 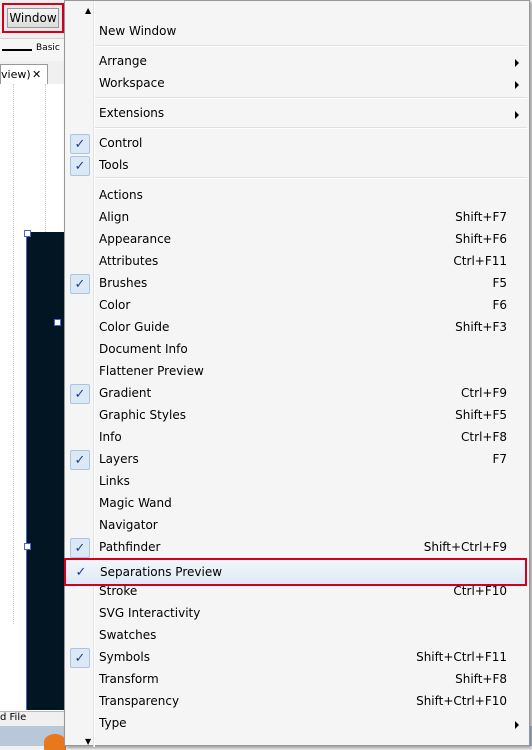 I want to click on menu-item-label: Appearance, so click(x=135, y=239).